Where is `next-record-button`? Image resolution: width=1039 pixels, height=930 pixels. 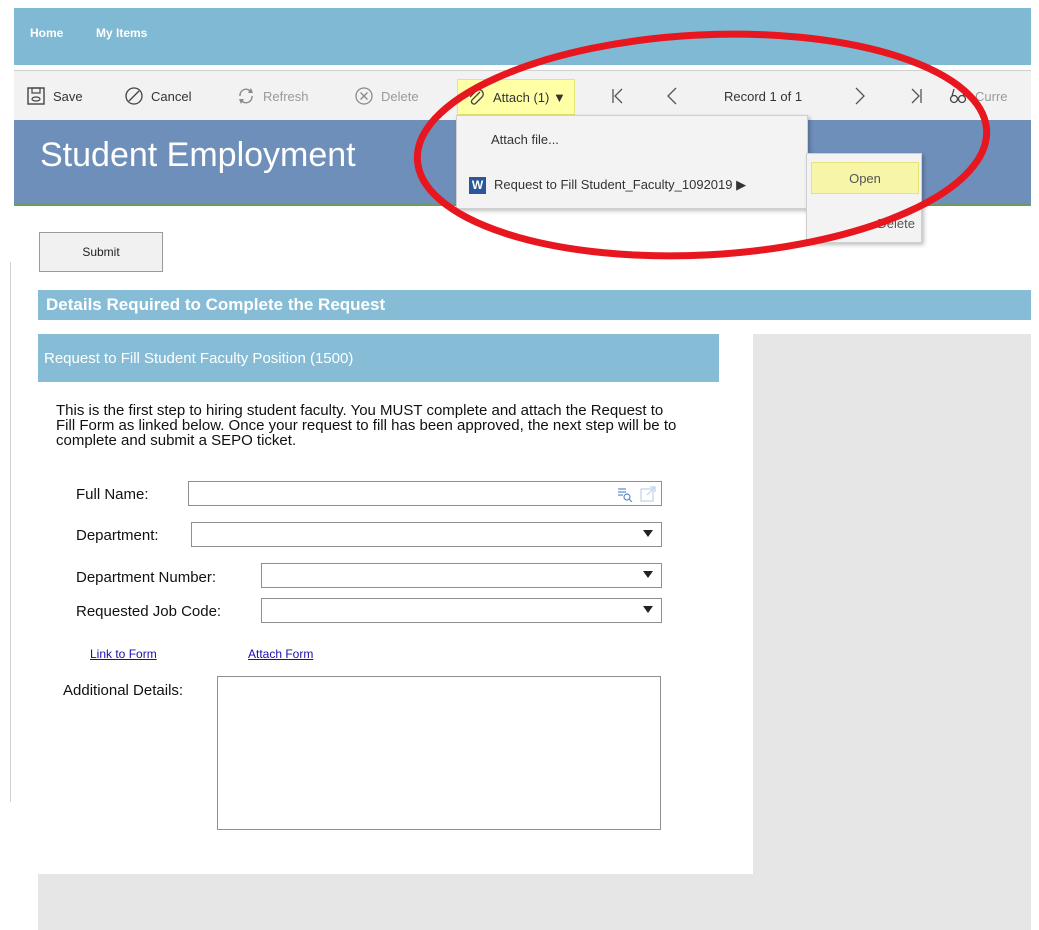 next-record-button is located at coordinates (863, 96).